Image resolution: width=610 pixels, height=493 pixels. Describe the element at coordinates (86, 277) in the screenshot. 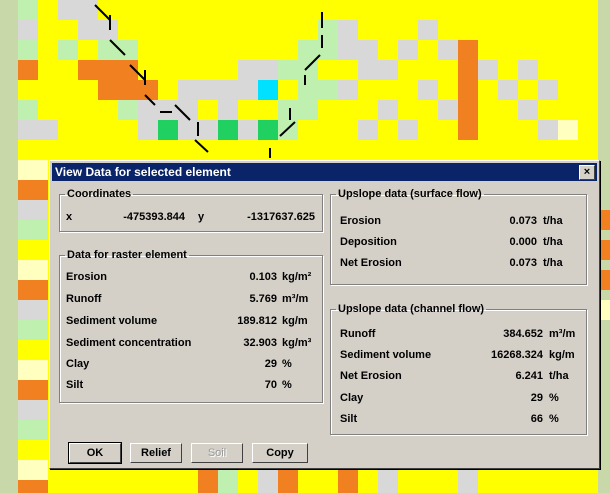

I see `raster-label-erosion: Erosion` at that location.